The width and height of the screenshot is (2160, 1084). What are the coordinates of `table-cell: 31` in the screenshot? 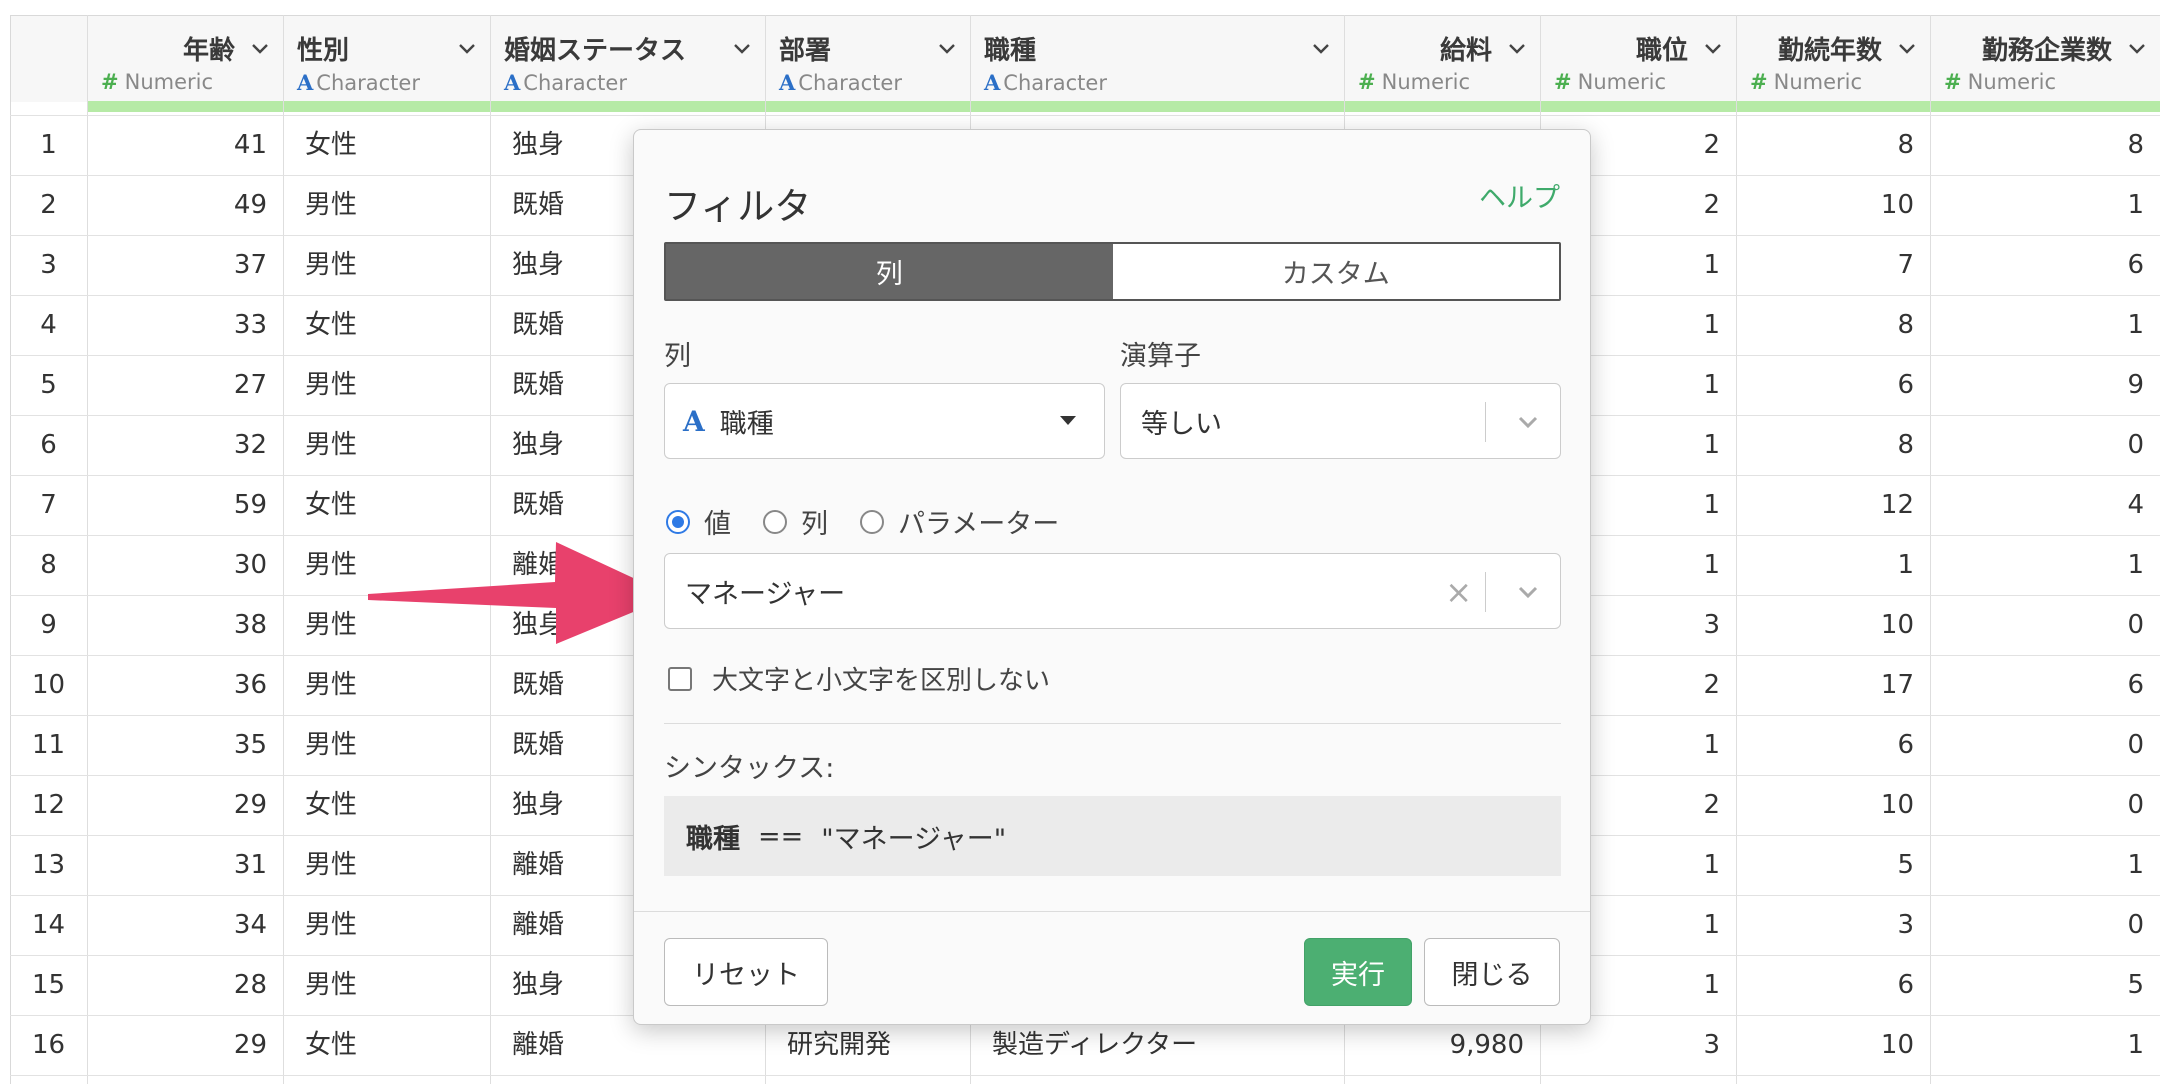 It's located at (250, 865).